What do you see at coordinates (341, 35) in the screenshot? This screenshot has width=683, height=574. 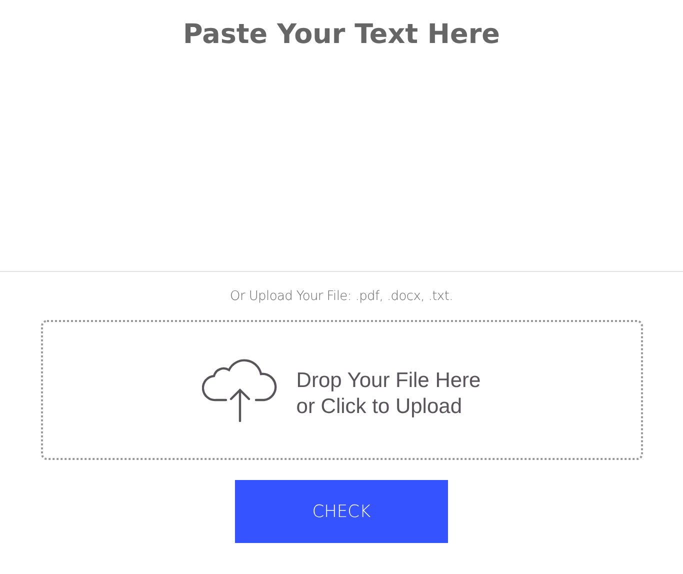 I see `page-title: Paste Your Text Here` at bounding box center [341, 35].